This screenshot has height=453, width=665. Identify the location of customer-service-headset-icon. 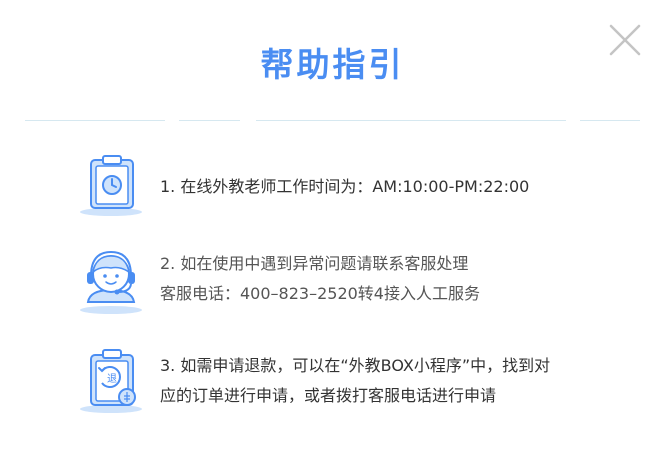
(111, 282).